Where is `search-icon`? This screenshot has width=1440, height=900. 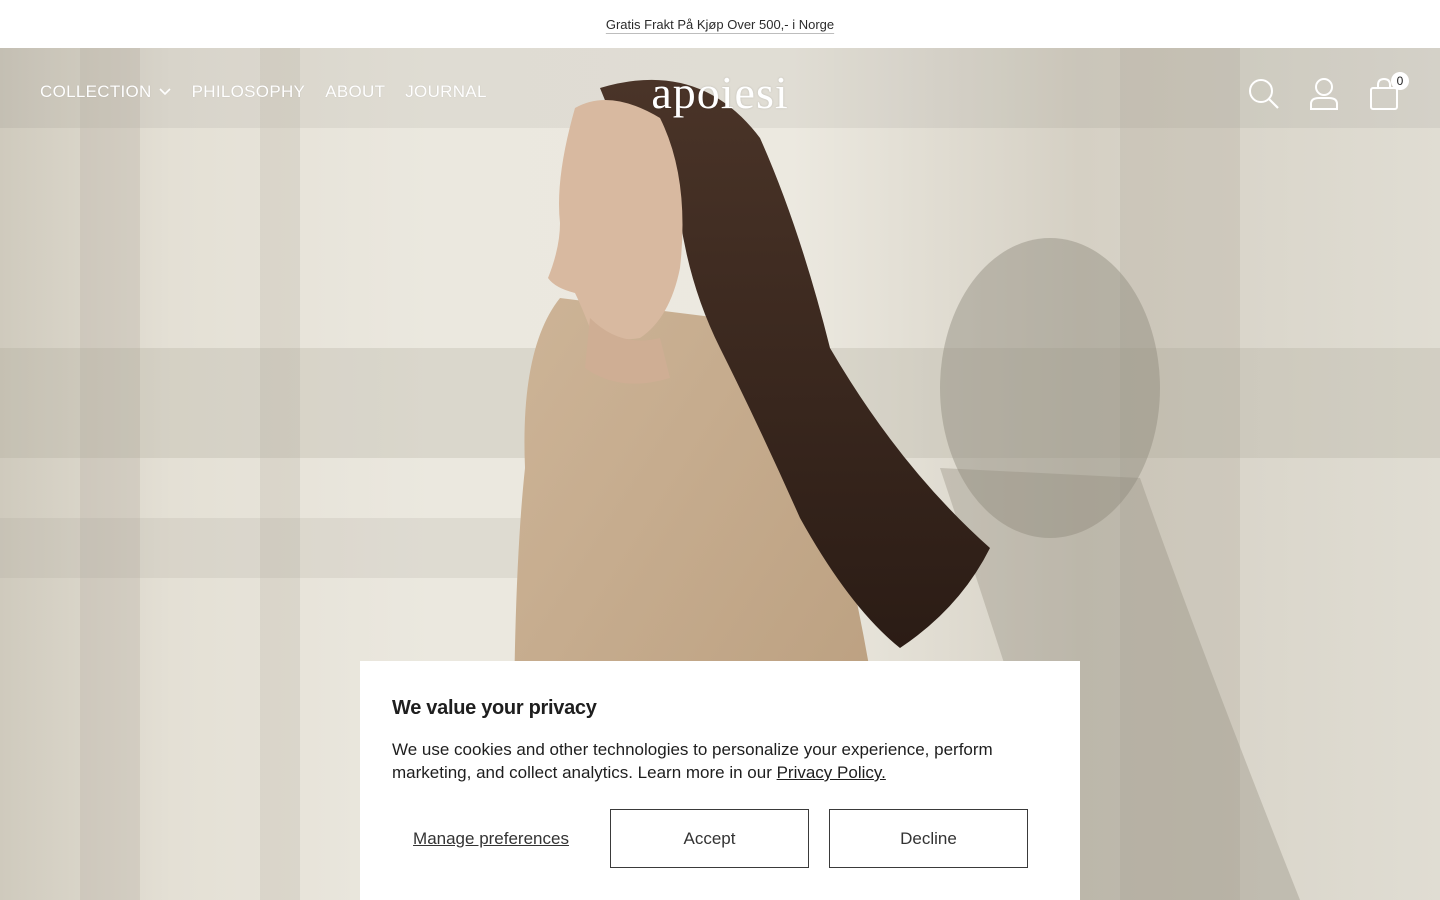
search-icon is located at coordinates (1264, 96).